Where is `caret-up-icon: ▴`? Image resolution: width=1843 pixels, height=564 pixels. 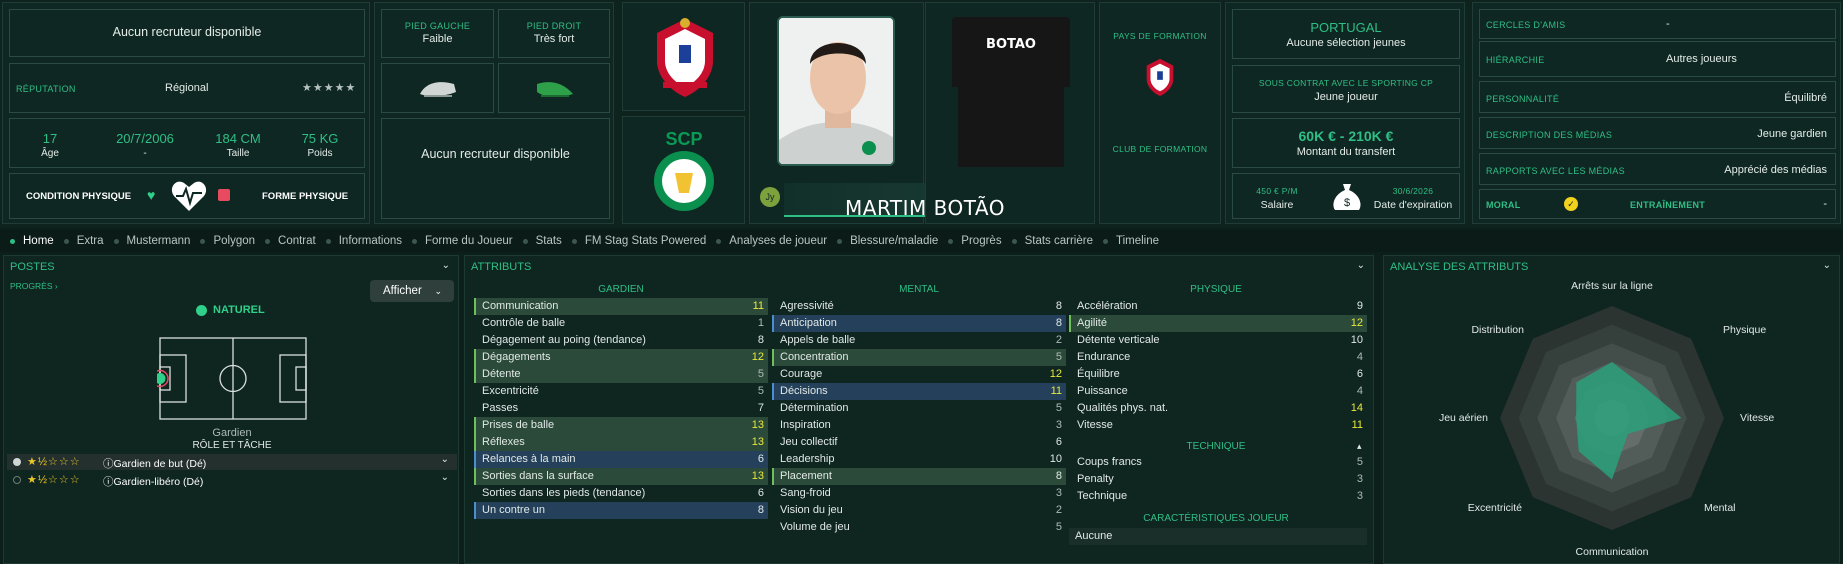
caret-up-icon: ▴ is located at coordinates (1359, 446).